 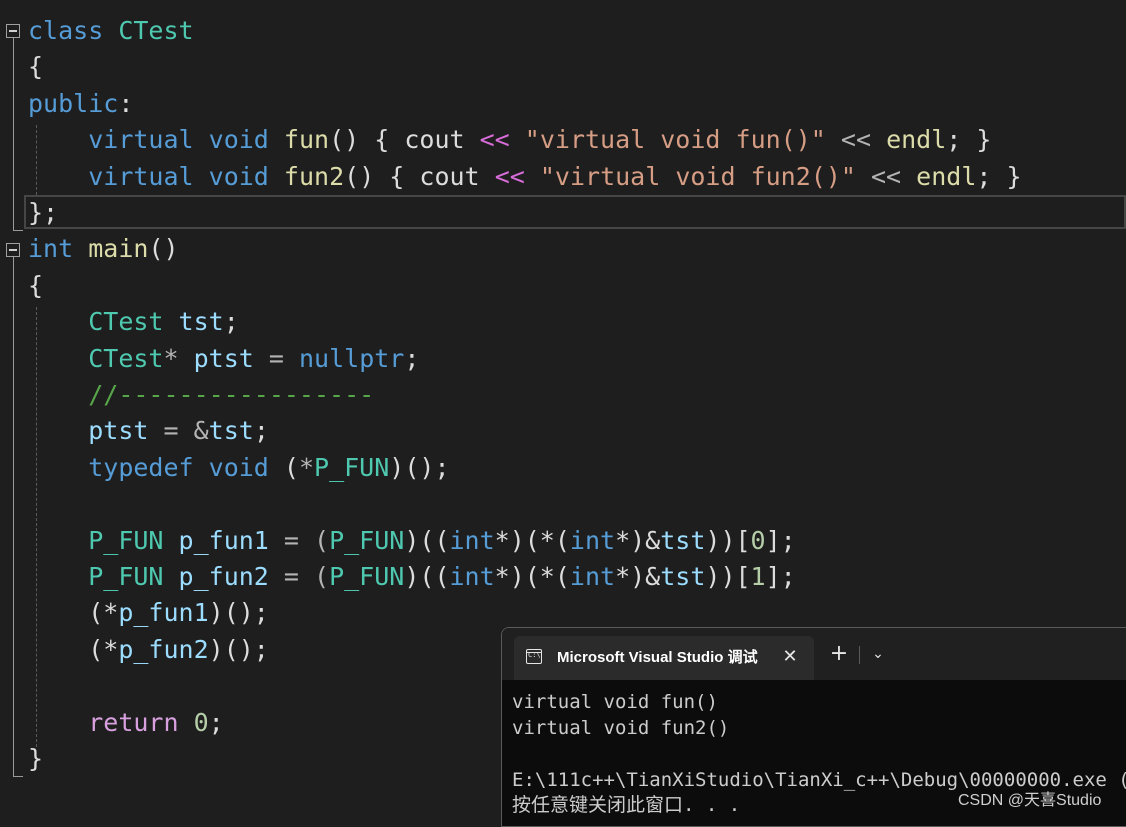 I want to click on code-line: (*p_fun1)();, so click(x=148, y=613).